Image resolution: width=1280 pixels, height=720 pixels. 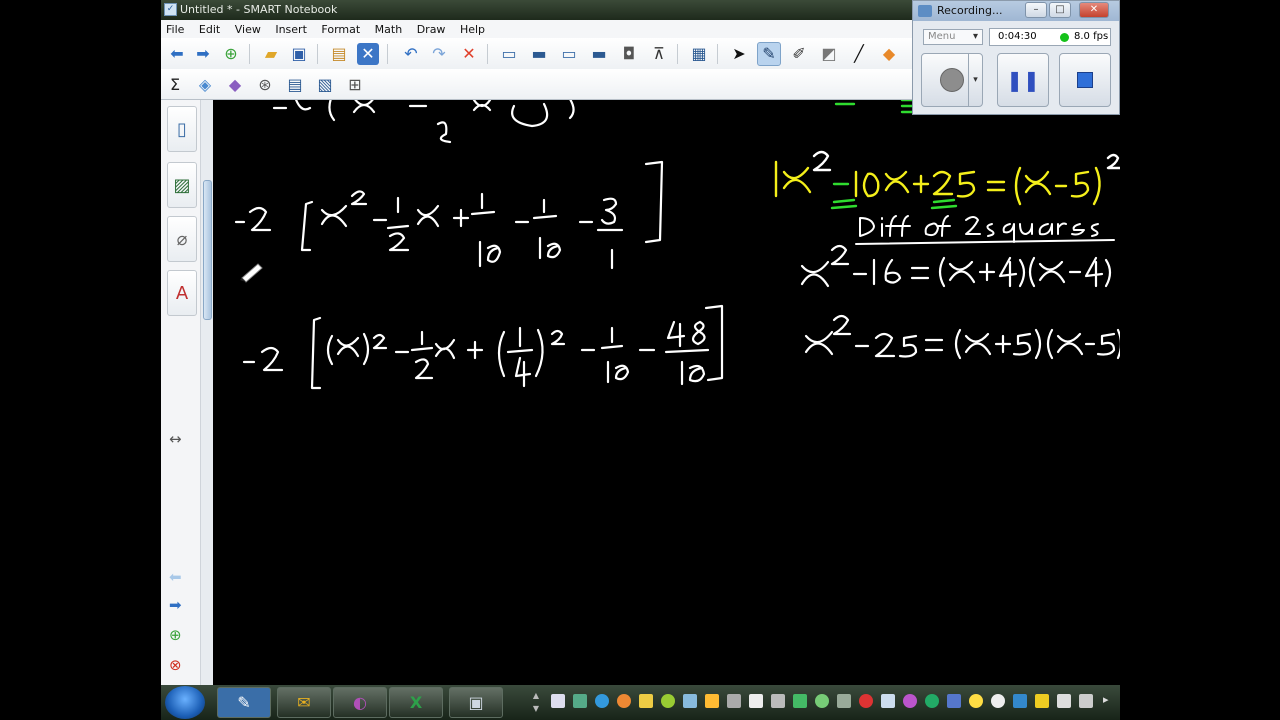 I want to click on alert-icon, so click(x=866, y=701).